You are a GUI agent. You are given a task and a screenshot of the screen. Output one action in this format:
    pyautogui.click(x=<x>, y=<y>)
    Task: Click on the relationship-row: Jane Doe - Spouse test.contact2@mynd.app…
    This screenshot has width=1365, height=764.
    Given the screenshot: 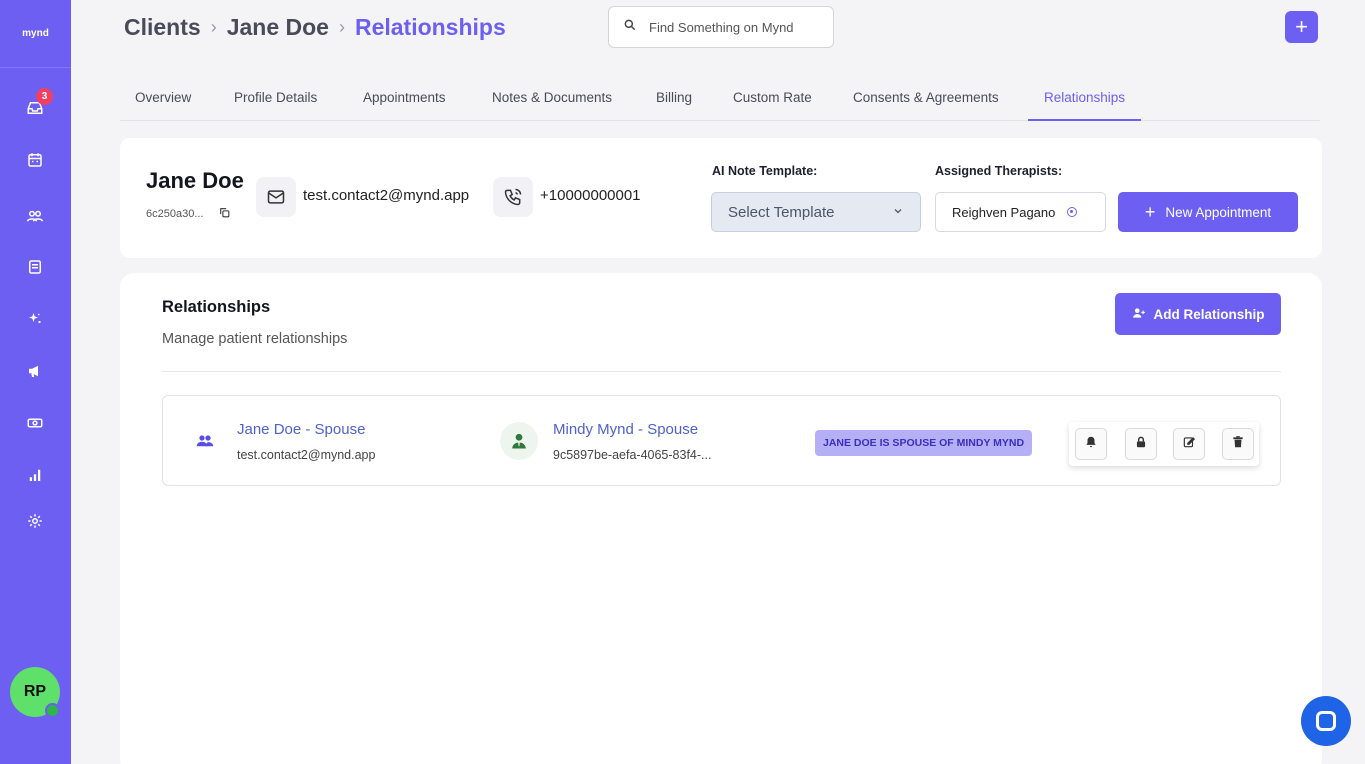 What is the action you would take?
    pyautogui.click(x=721, y=440)
    